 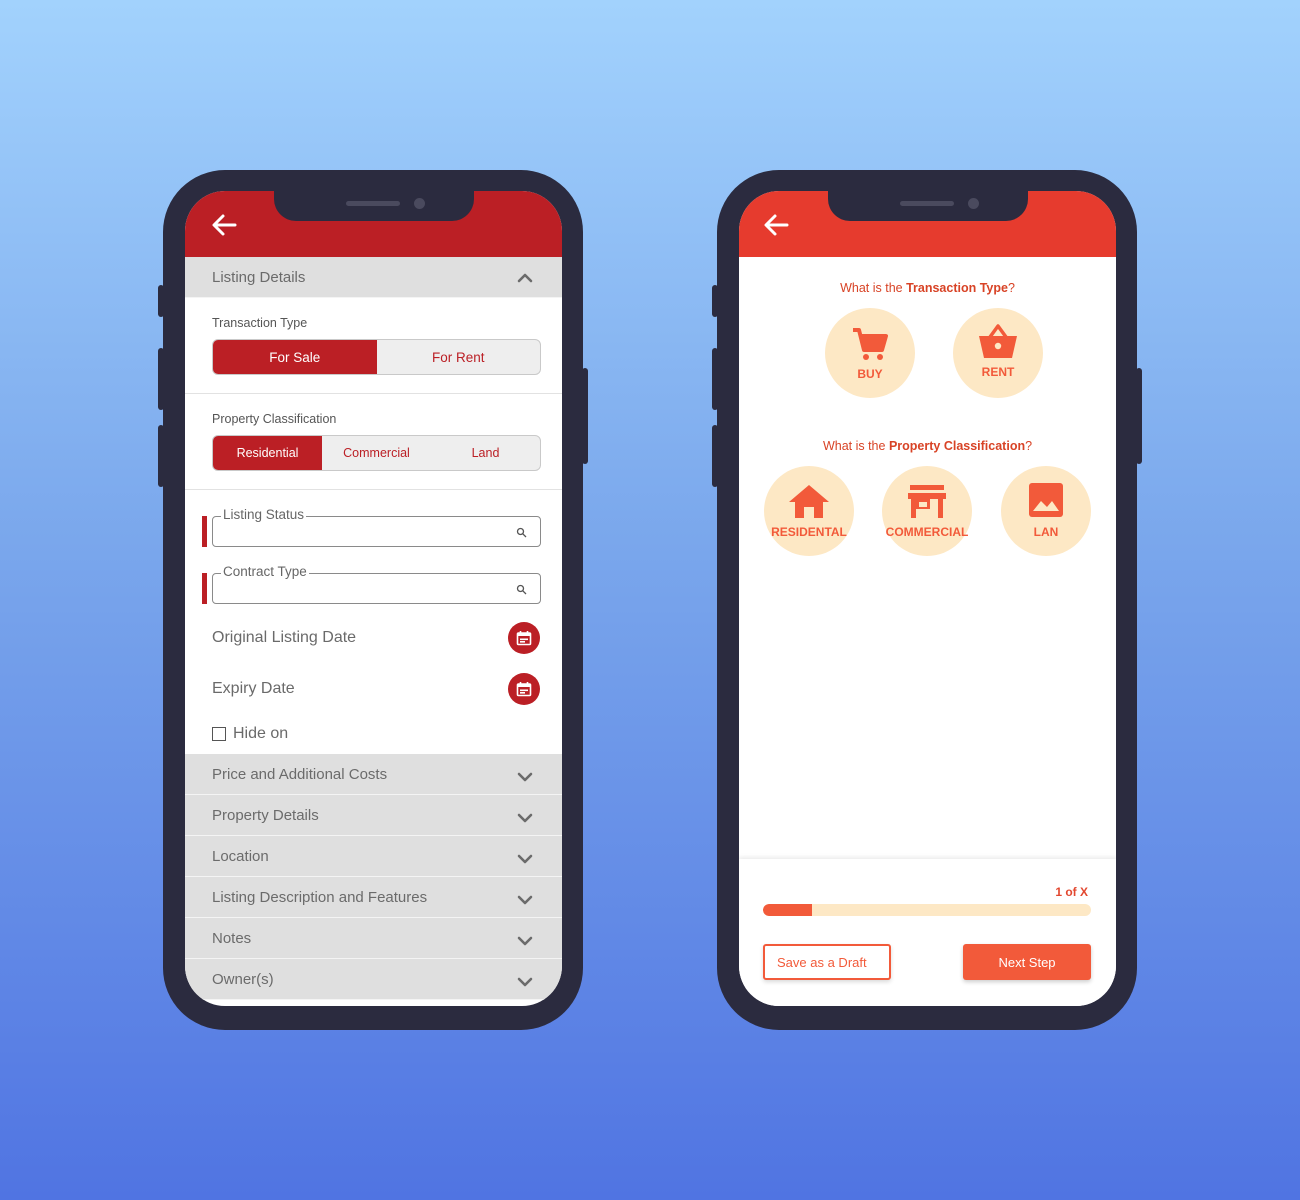 I want to click on option-land: Land, so click(x=485, y=453).